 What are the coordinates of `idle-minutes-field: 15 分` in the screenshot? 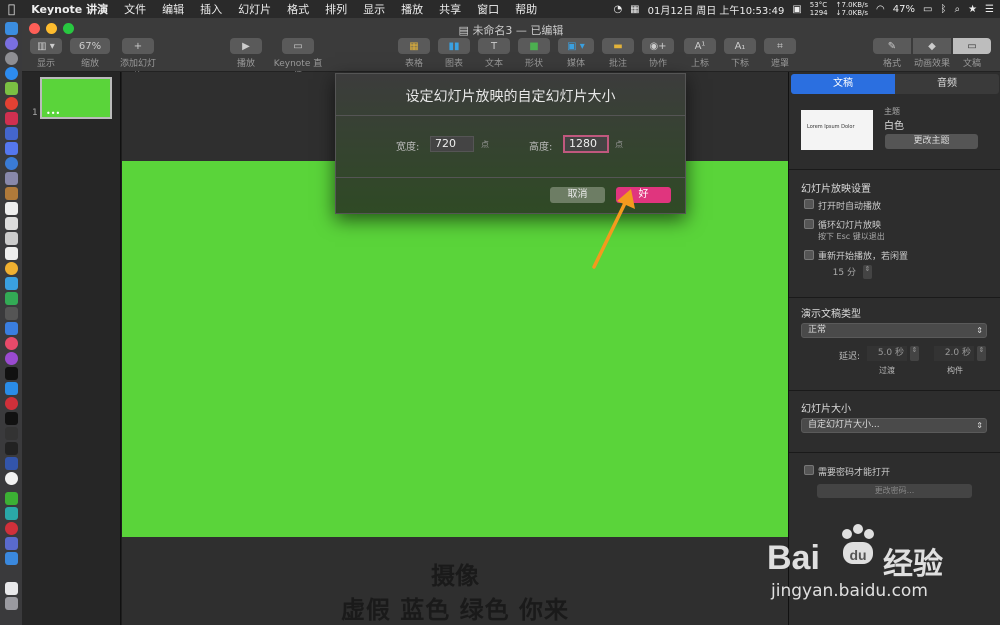 It's located at (840, 272).